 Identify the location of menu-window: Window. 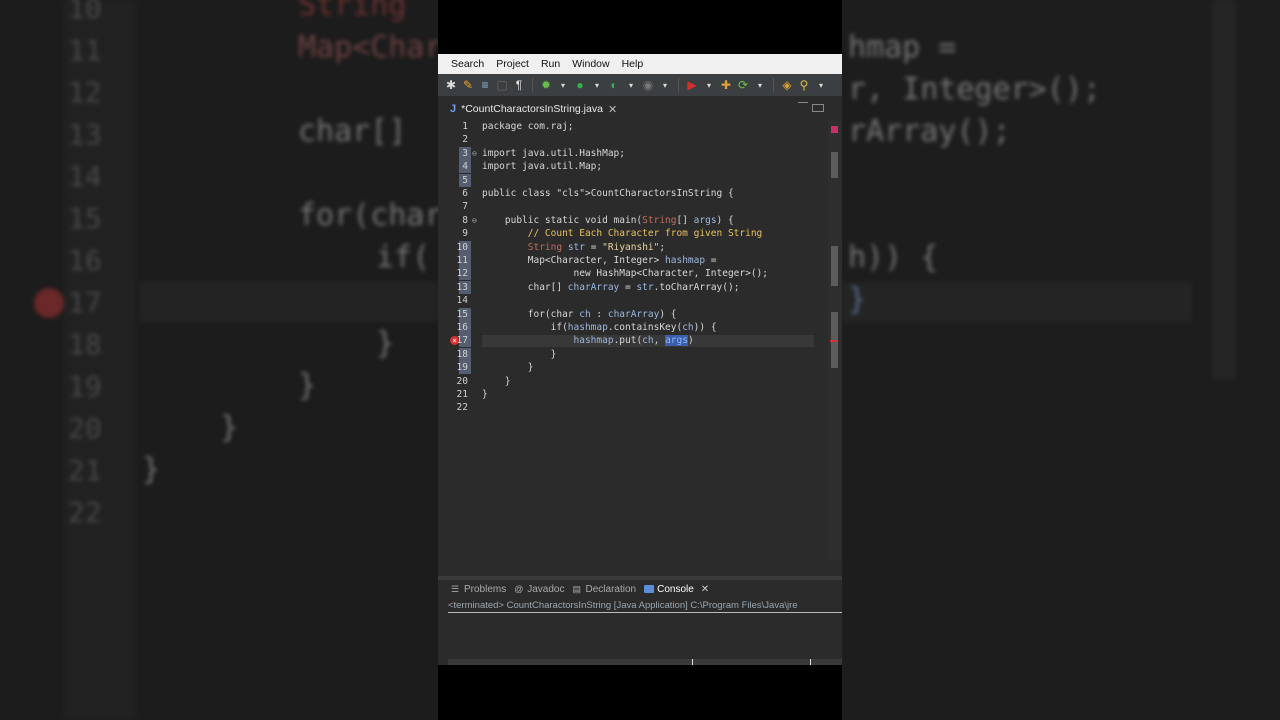
(590, 64).